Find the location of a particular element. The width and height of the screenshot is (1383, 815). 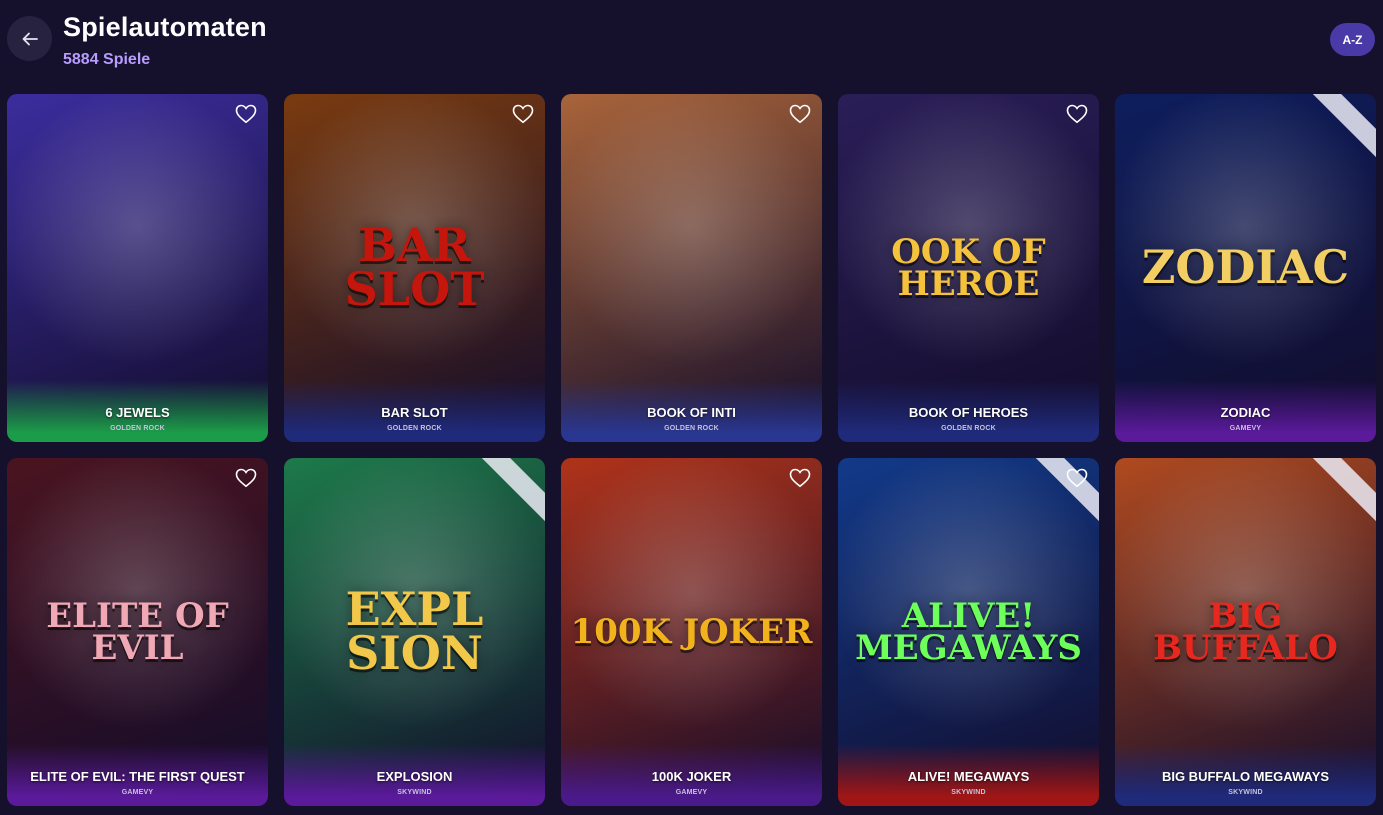

game-logo: ZODIAC is located at coordinates (1245, 267).